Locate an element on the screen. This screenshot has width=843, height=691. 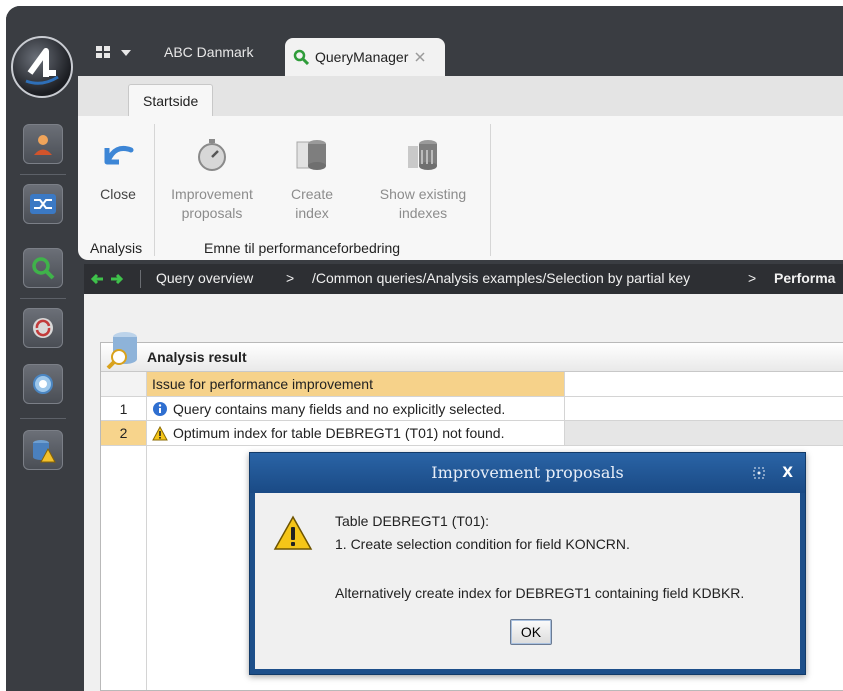
breadcrumb-current: Performa is located at coordinates (805, 278).